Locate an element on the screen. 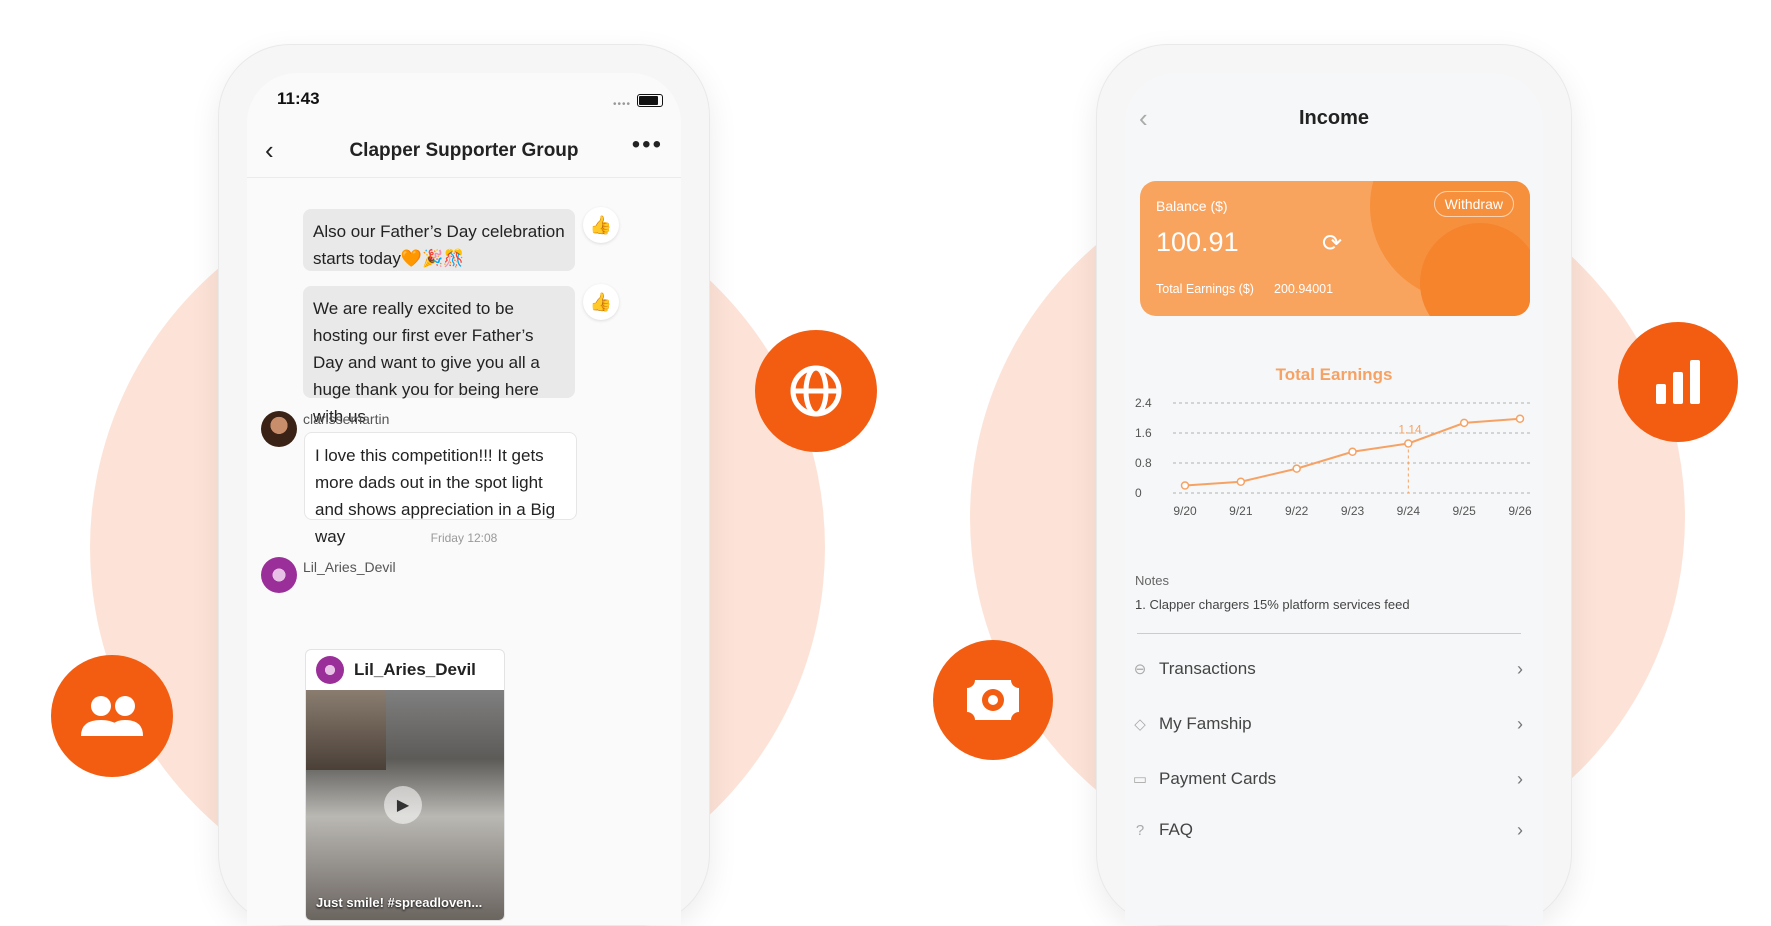 This screenshot has height=926, width=1771. chat-title: Clapper Supporter Group is located at coordinates (464, 150).